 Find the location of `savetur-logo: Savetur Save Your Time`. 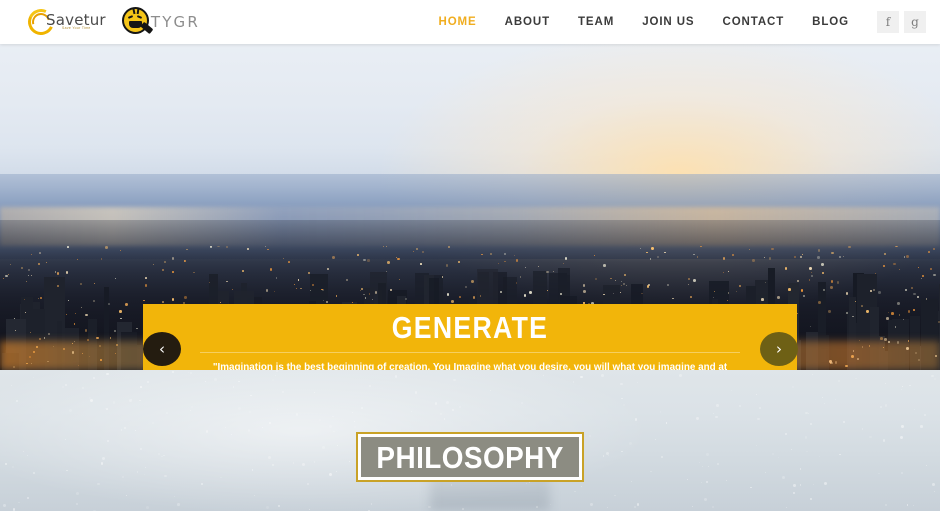

savetur-logo: Savetur Save Your Time is located at coordinates (65, 22).